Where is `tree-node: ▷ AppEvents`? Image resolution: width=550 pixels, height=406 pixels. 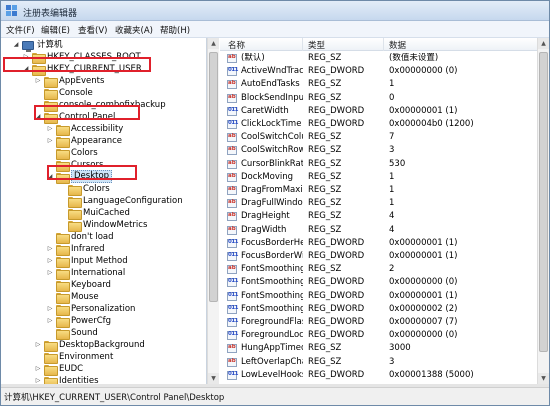
tree-node: ▷ AppEvents is located at coordinates (103, 81).